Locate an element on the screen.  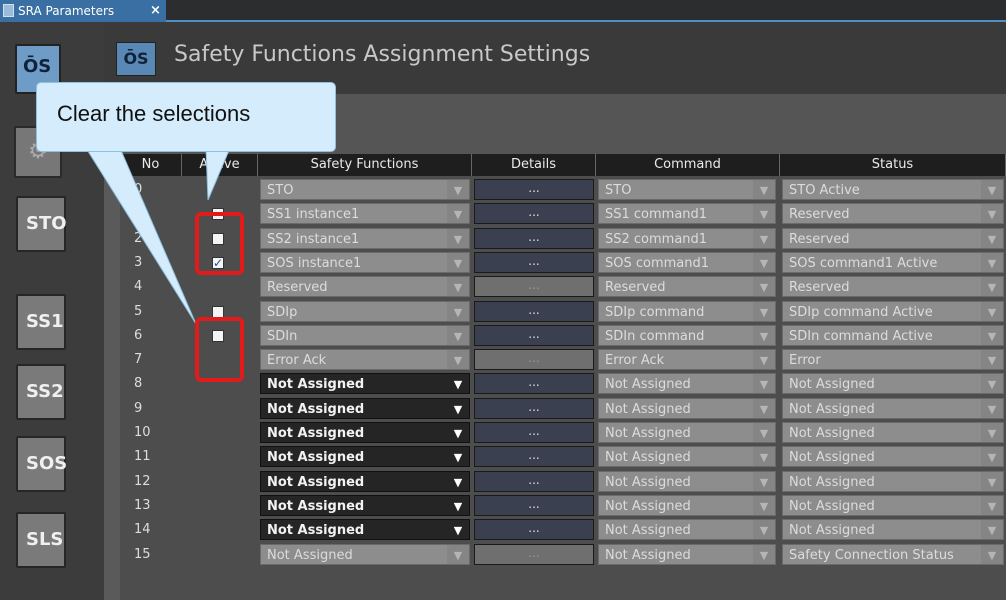
callout-text: Clear the selections is located at coordinates (154, 113).